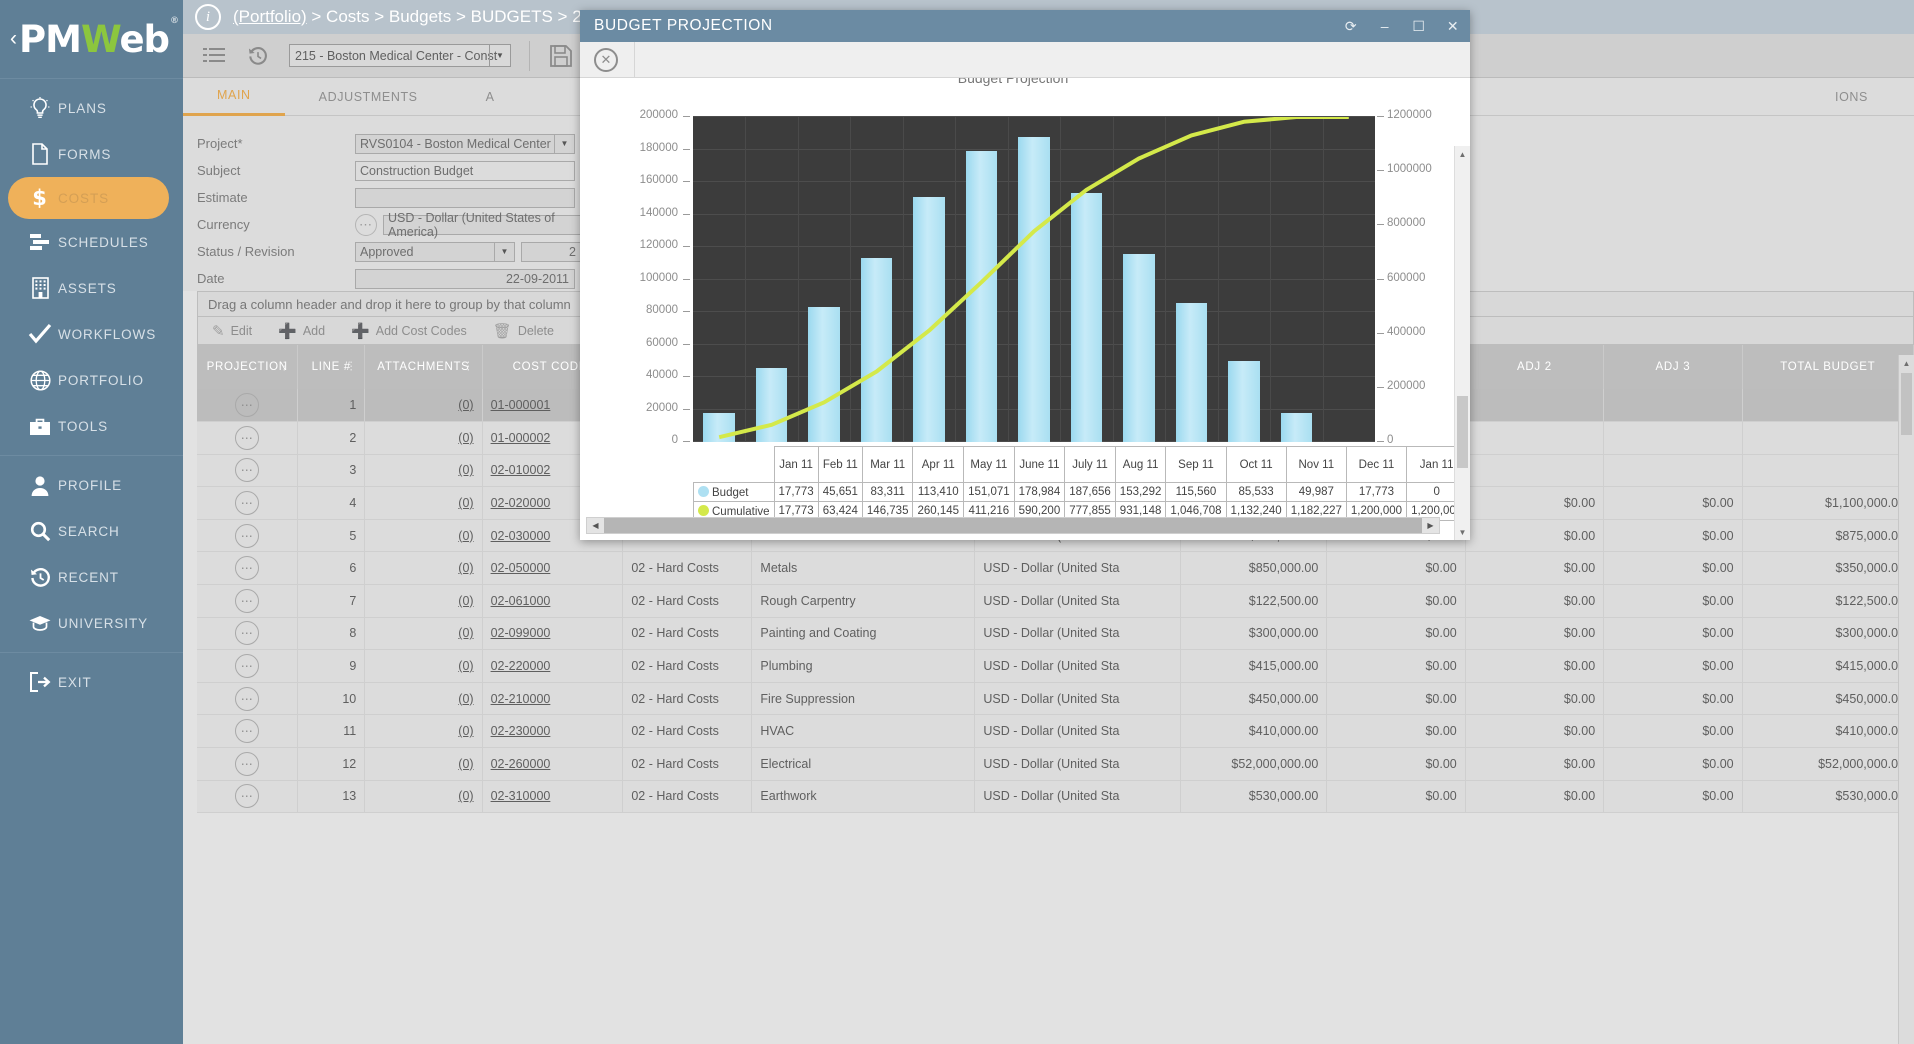  I want to click on list-icon, so click(214, 56).